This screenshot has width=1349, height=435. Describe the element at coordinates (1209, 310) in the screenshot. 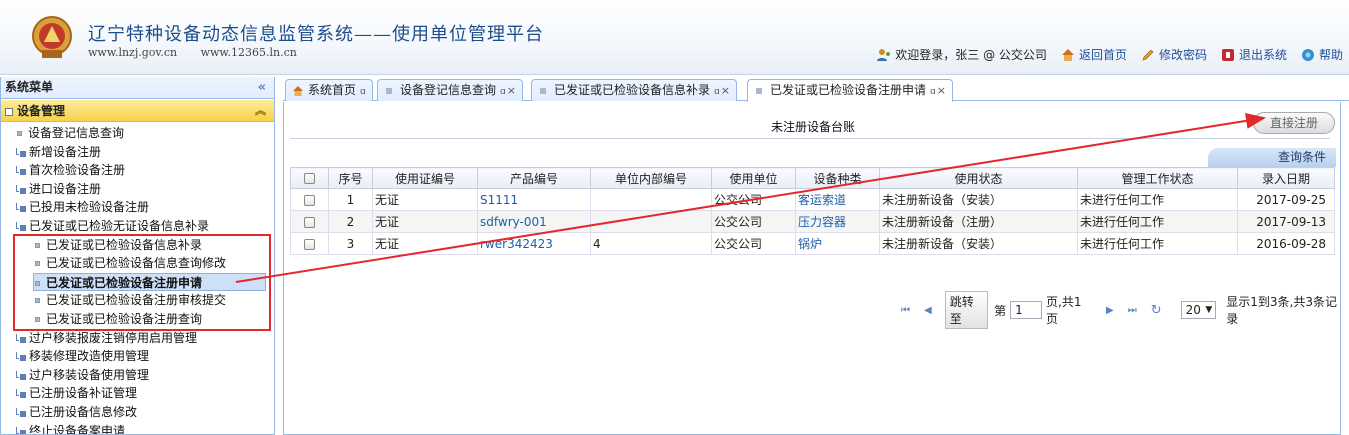

I see `dropdown-arrow-icon: ▼` at that location.